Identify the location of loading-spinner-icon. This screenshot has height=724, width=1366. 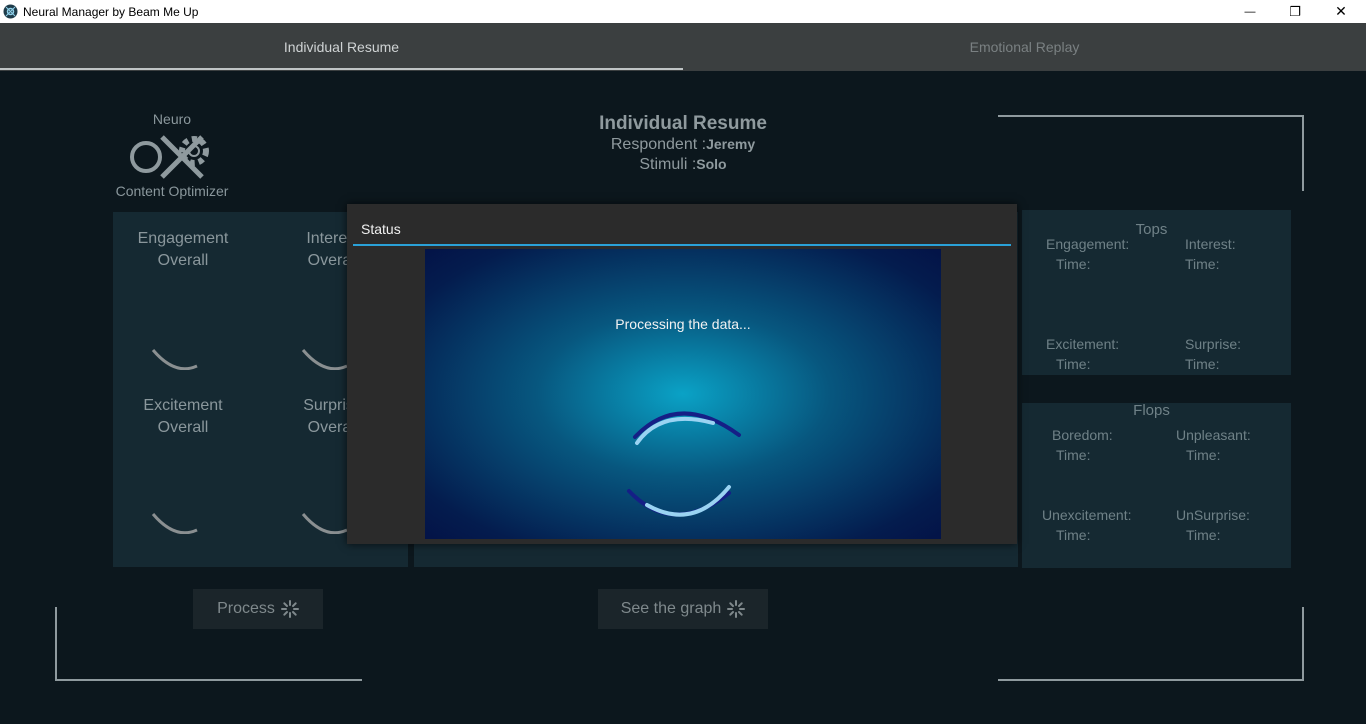
(684, 464).